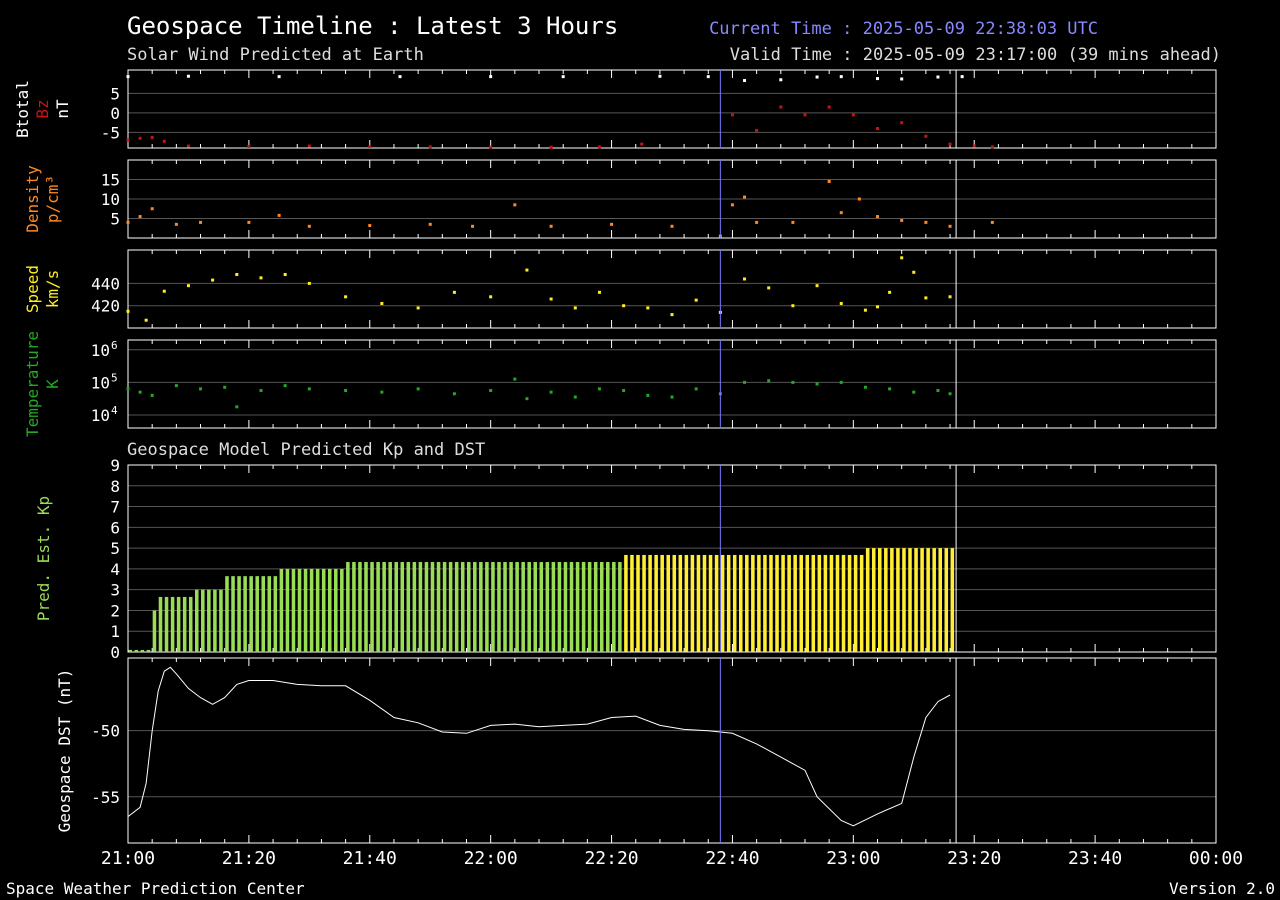 The height and width of the screenshot is (900, 1280). What do you see at coordinates (115, 113) in the screenshot?
I see `magnetic_field-y-tick-label: 0` at bounding box center [115, 113].